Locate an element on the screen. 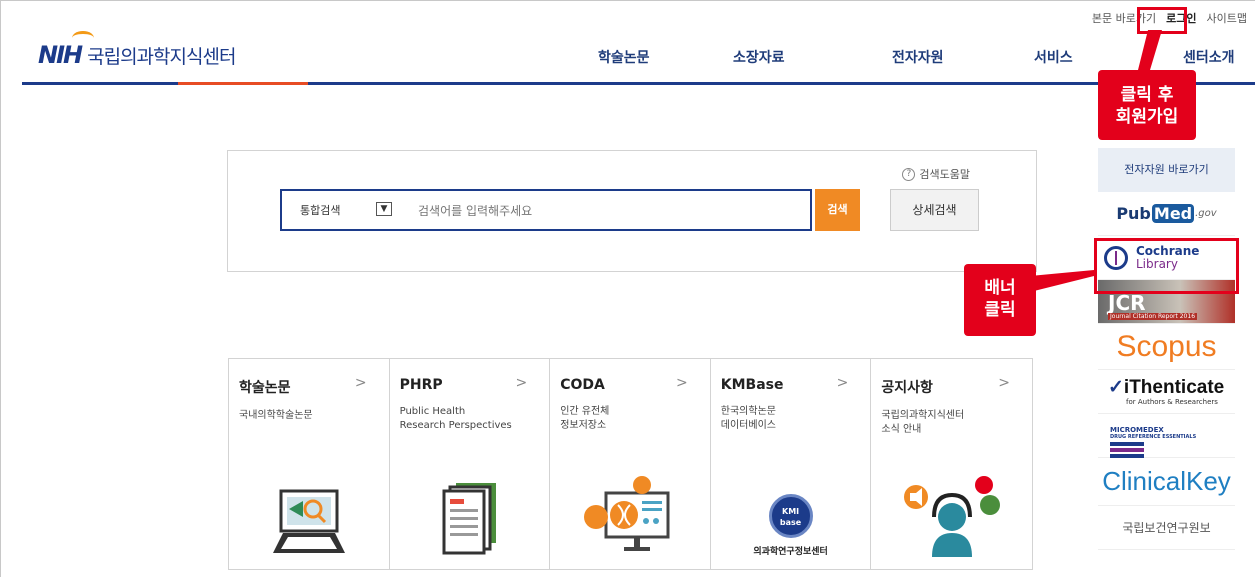 The height and width of the screenshot is (577, 1255). documents-icon is located at coordinates (469, 519).